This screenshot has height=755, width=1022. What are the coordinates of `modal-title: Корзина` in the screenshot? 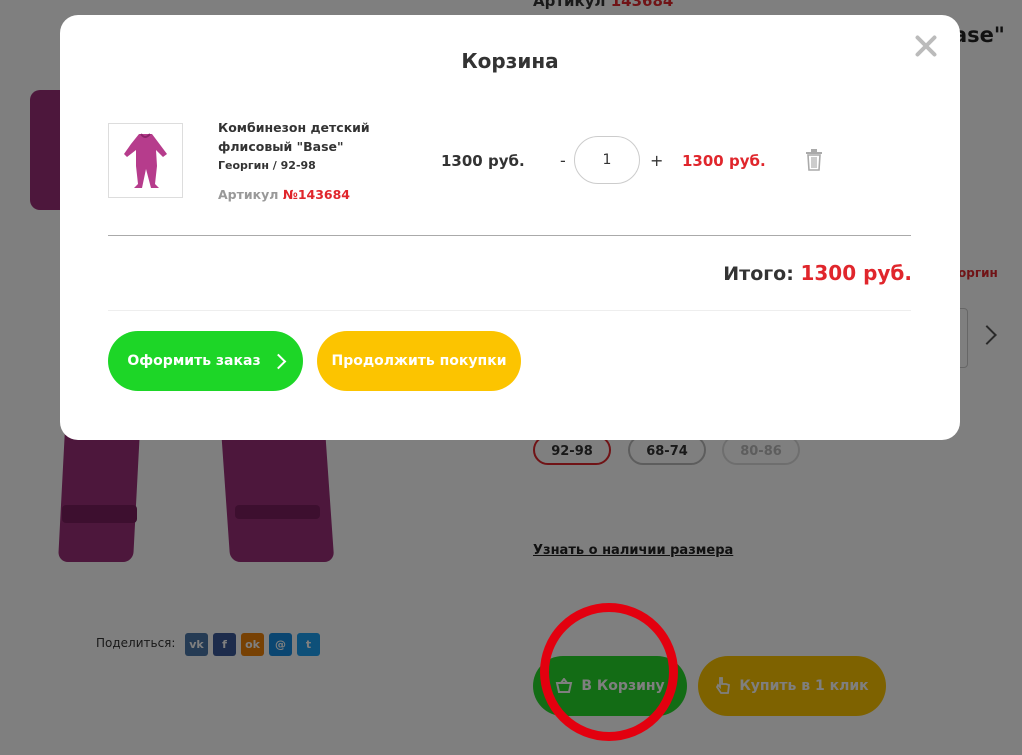 It's located at (510, 61).